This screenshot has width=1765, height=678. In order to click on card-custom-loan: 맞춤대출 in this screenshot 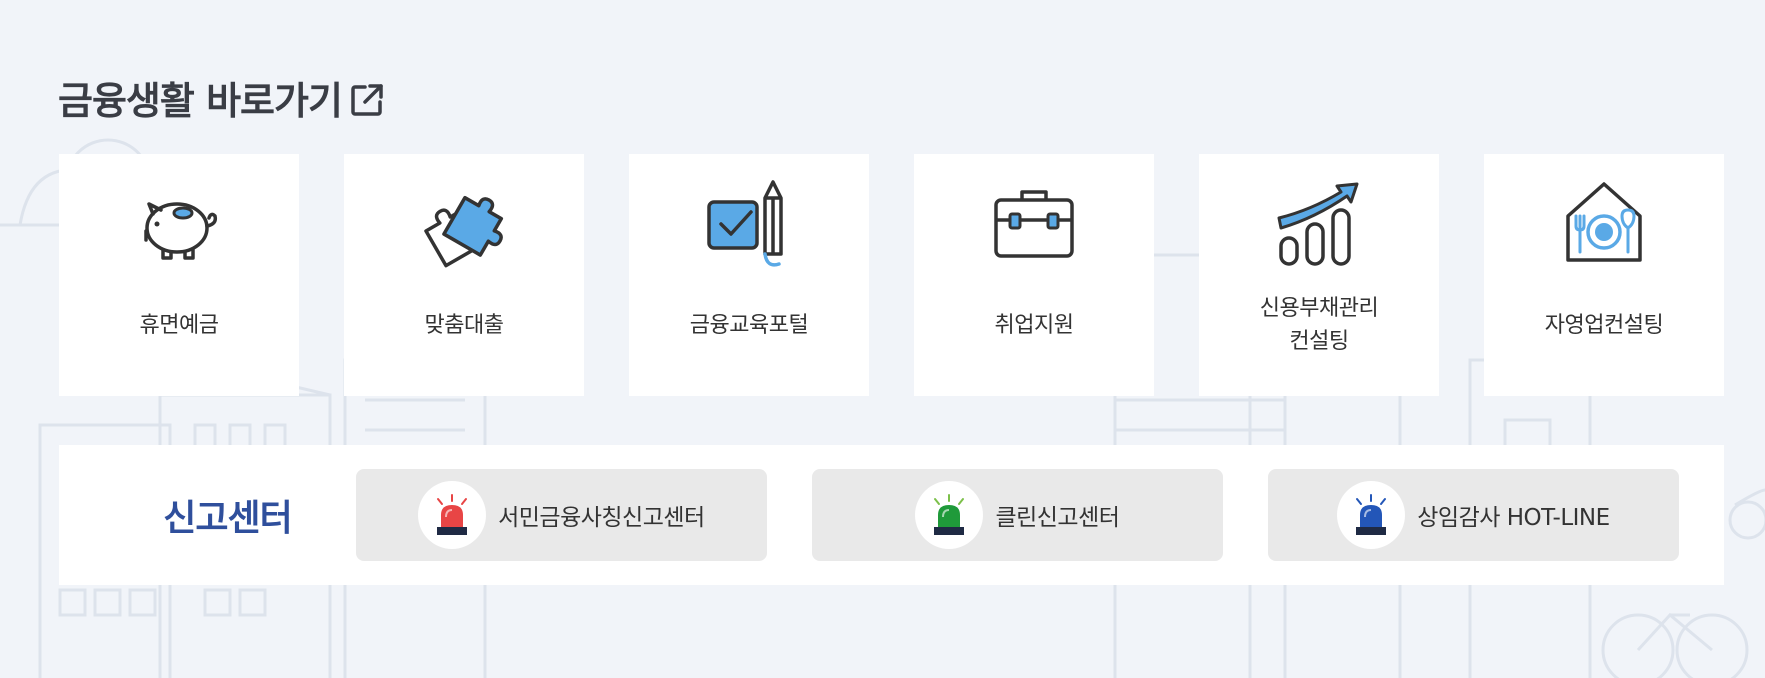, I will do `click(464, 275)`.